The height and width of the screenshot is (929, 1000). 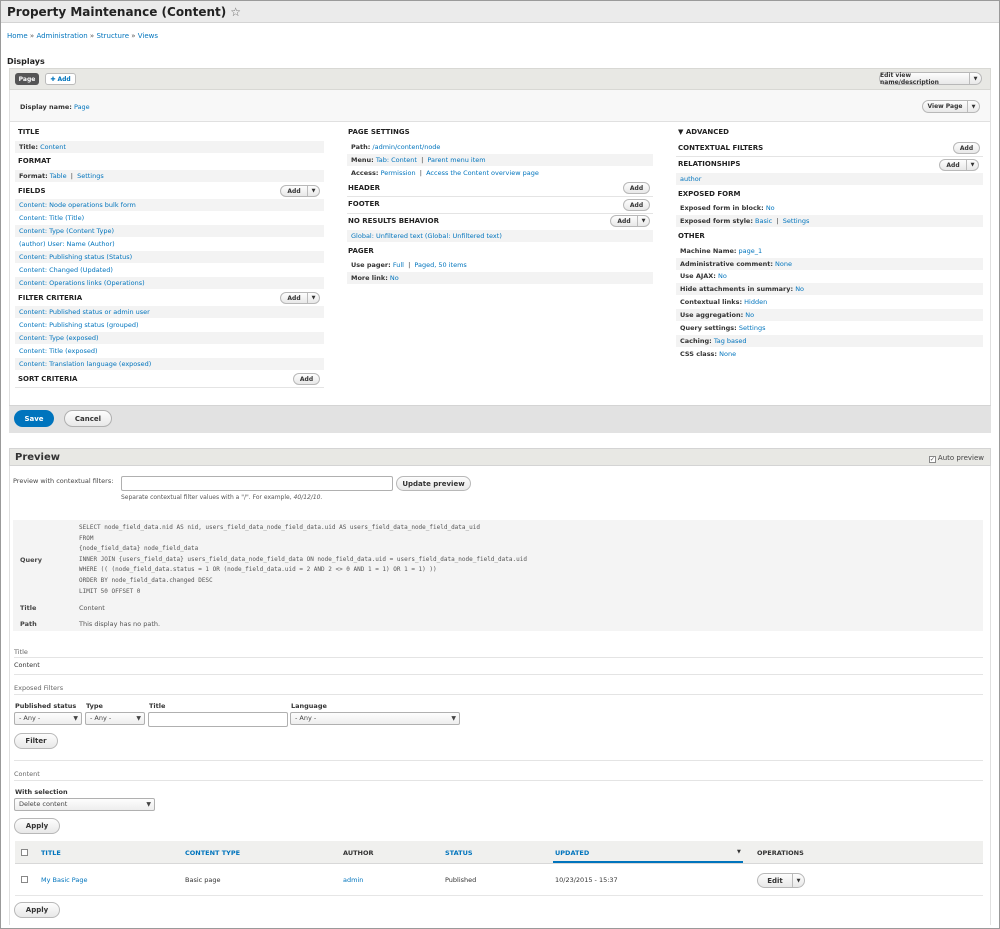 What do you see at coordinates (966, 148) in the screenshot?
I see `contextual-add-button: Add` at bounding box center [966, 148].